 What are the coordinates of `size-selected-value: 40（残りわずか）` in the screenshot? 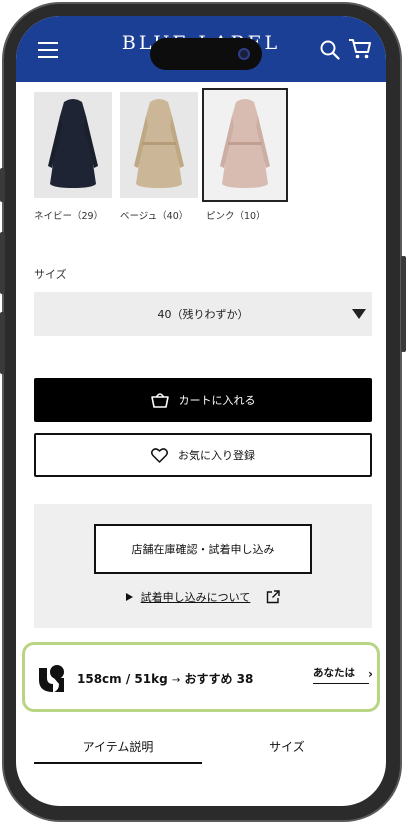 It's located at (203, 314).